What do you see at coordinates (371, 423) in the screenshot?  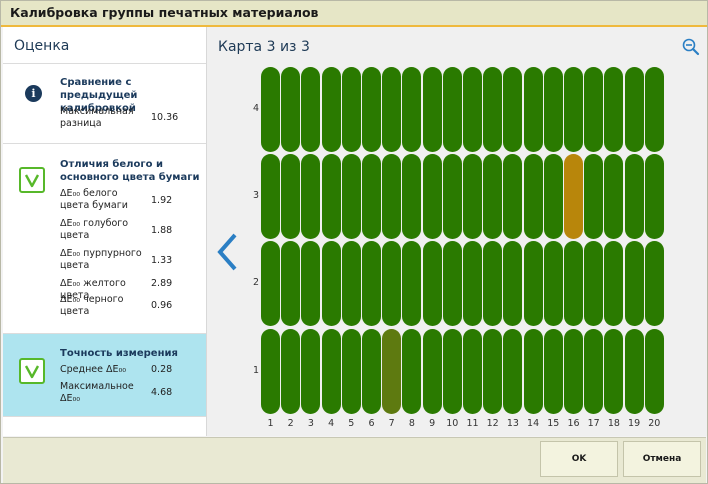 I see `column-number-label: 6` at bounding box center [371, 423].